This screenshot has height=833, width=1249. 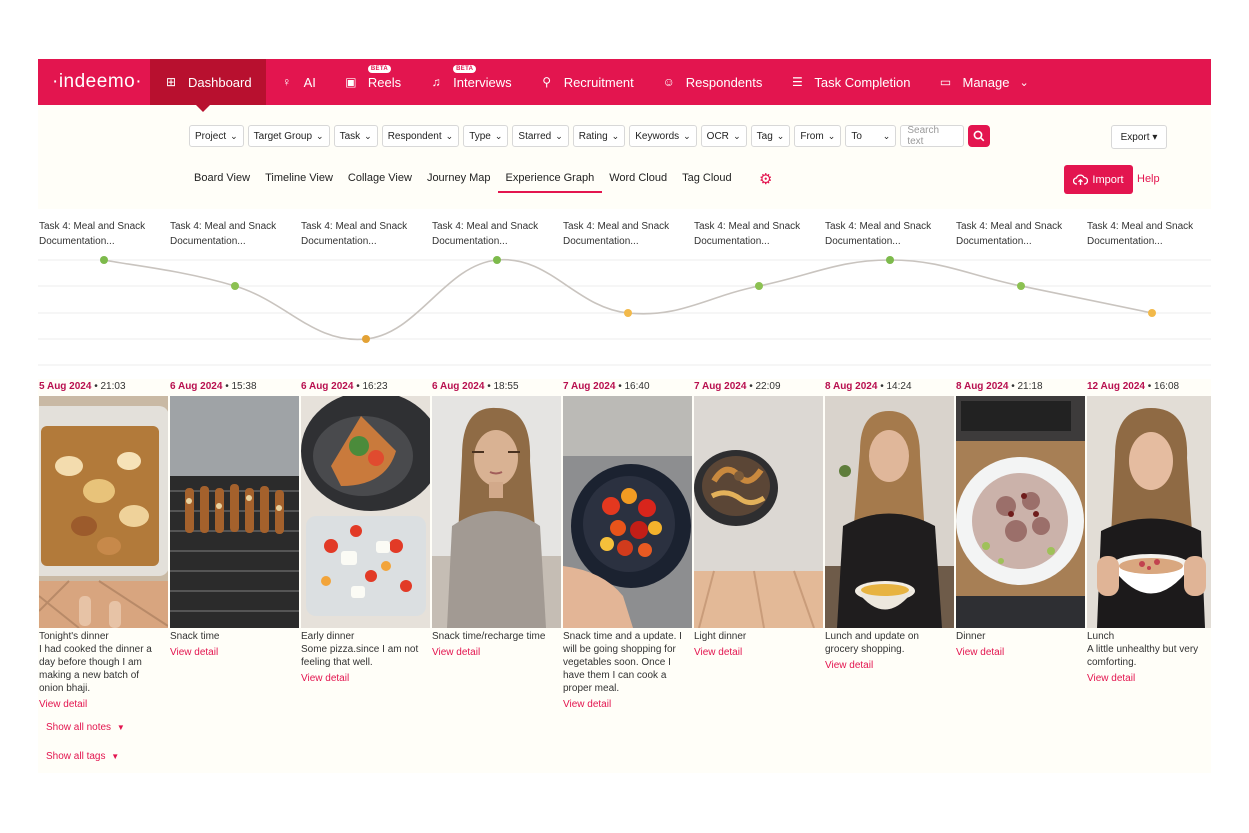 I want to click on nav-manage: ▭ Manage, so click(x=974, y=82).